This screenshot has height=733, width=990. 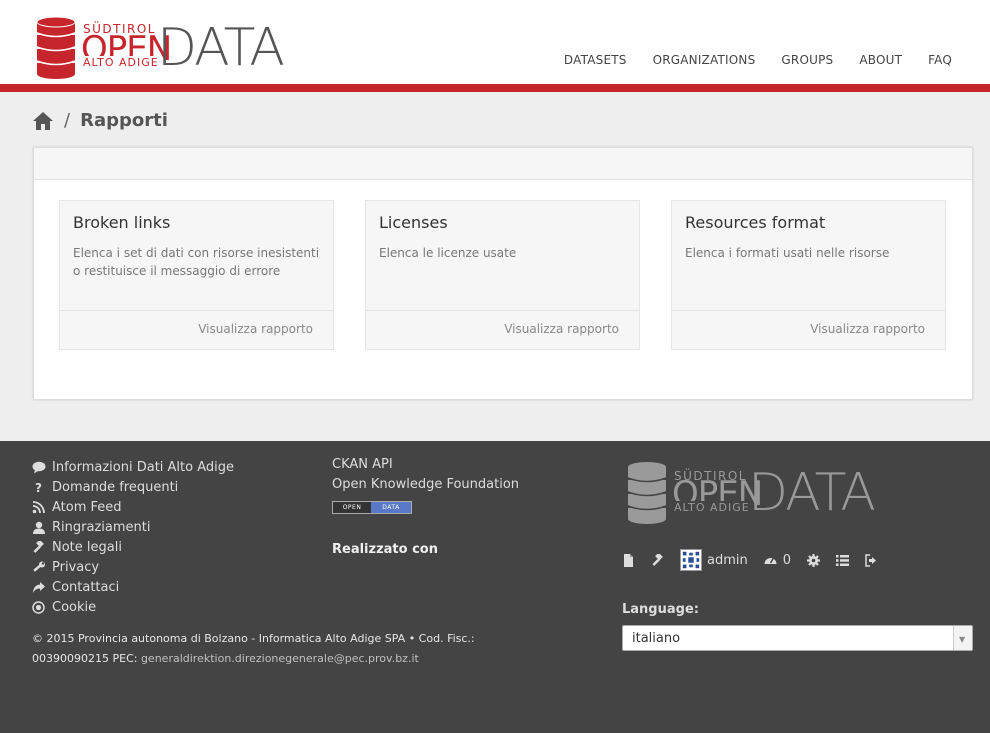 What do you see at coordinates (940, 60) in the screenshot?
I see `nav-faq: FAQ` at bounding box center [940, 60].